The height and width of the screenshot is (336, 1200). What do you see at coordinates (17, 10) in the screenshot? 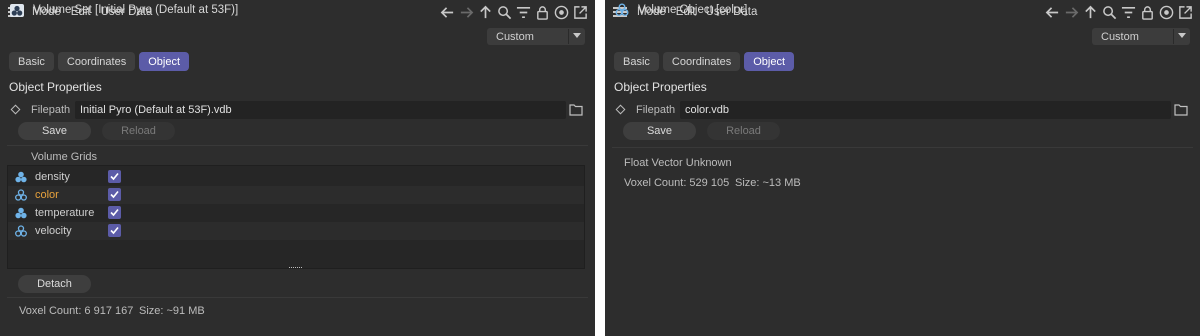
I see `volume-set-icon` at bounding box center [17, 10].